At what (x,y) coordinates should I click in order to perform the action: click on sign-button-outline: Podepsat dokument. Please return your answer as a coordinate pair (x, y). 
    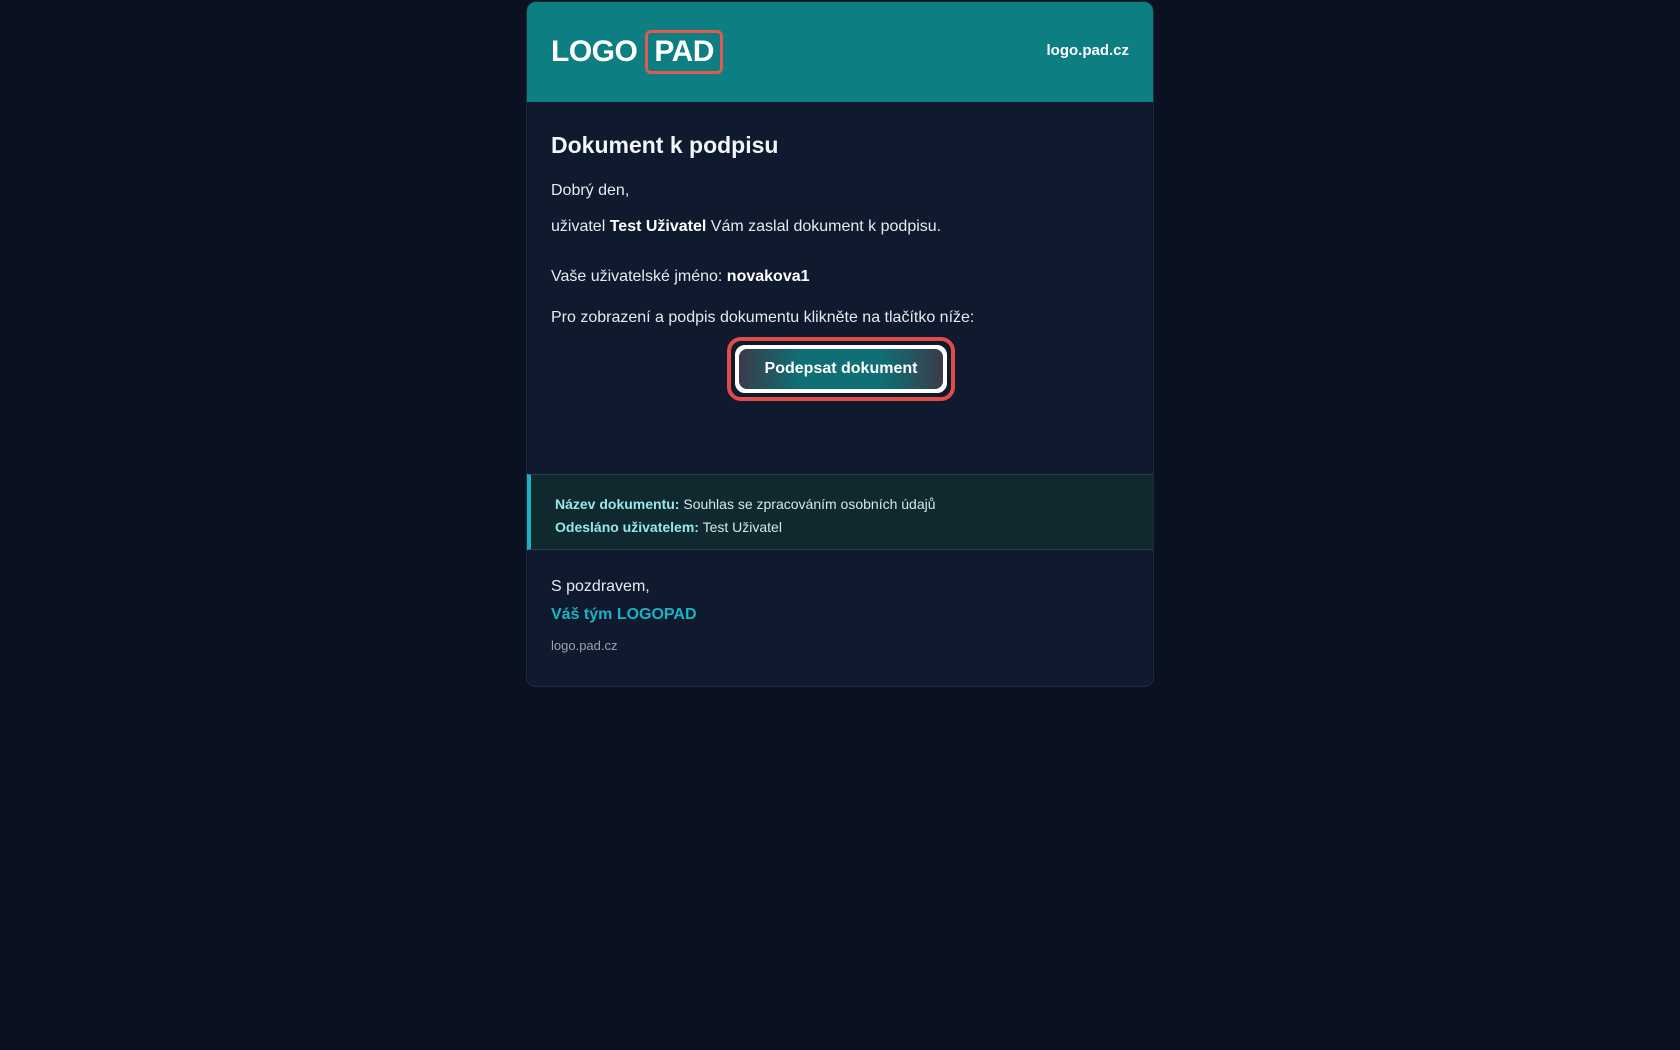
    Looking at the image, I should click on (841, 369).